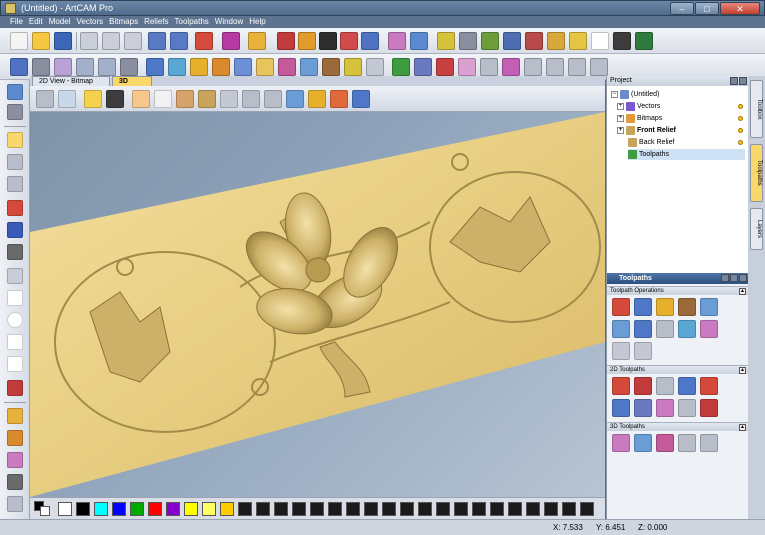 The height and width of the screenshot is (535, 765). I want to click on eyedropper-icon, so click(15, 482).